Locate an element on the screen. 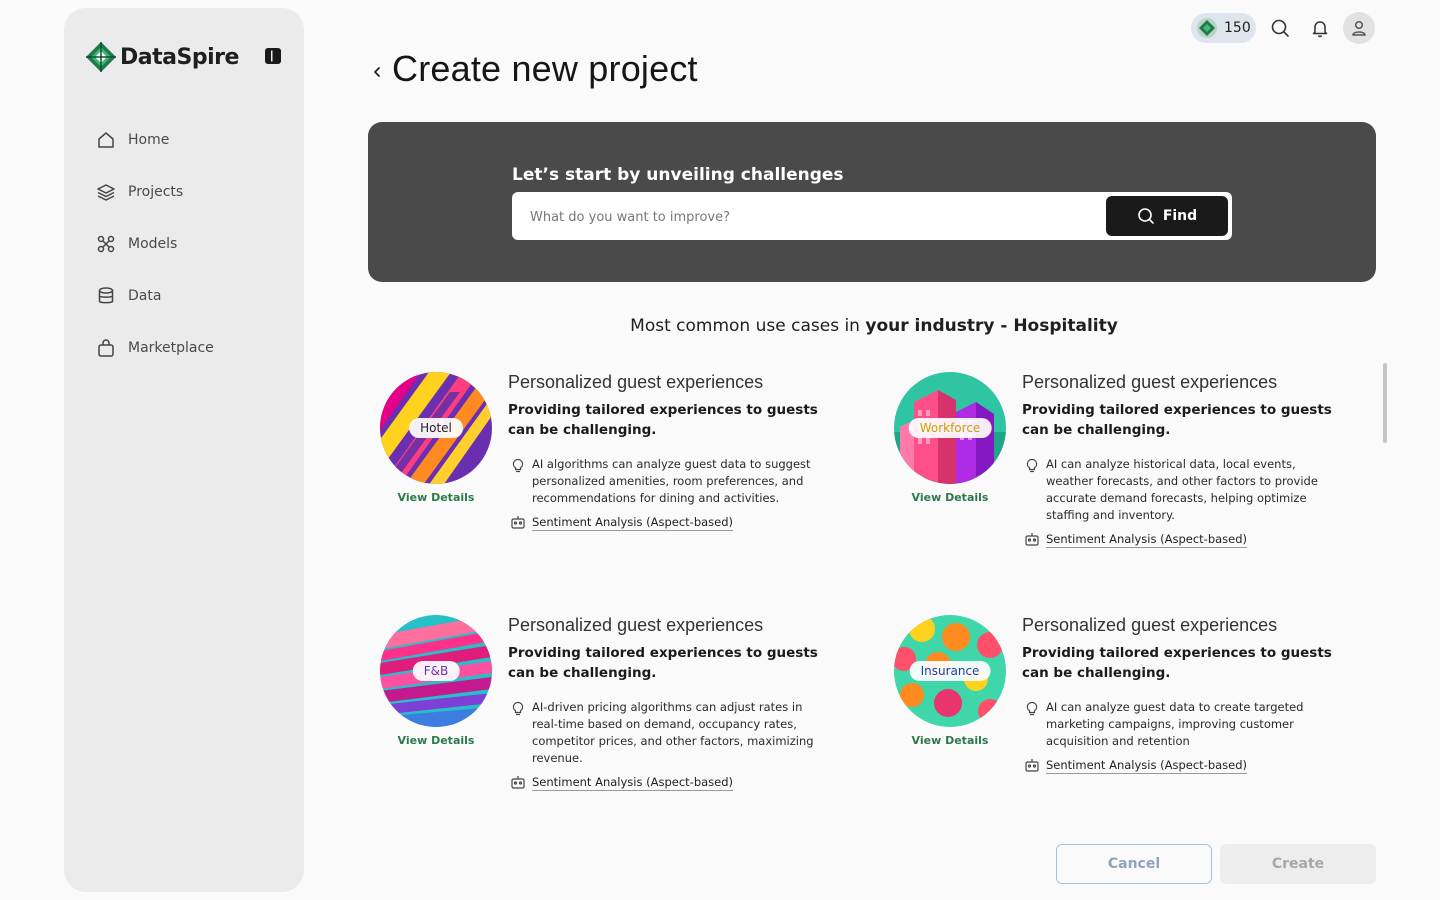 Image resolution: width=1440 pixels, height=900 pixels. industry-heading-prefix: Most common use cases in is located at coordinates (748, 326).